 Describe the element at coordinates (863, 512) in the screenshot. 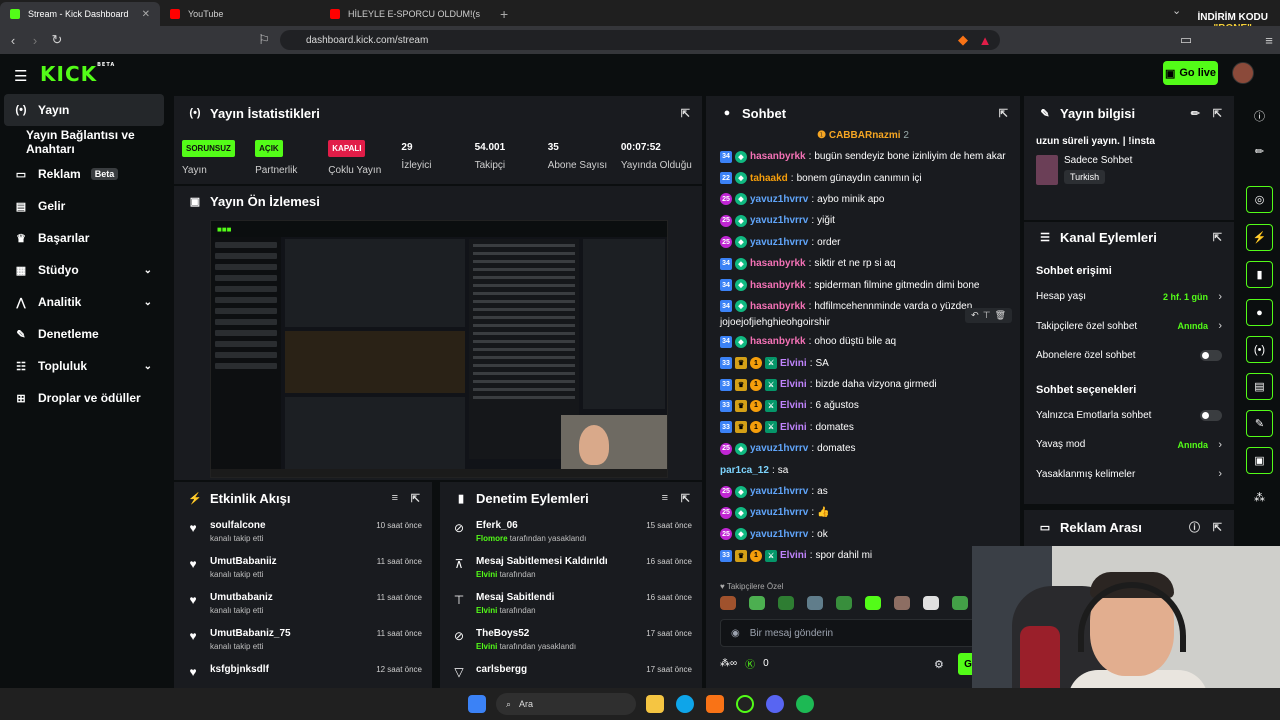

I see `chat-message: 25 ◆ yavuz1hvrrv: 👍` at that location.